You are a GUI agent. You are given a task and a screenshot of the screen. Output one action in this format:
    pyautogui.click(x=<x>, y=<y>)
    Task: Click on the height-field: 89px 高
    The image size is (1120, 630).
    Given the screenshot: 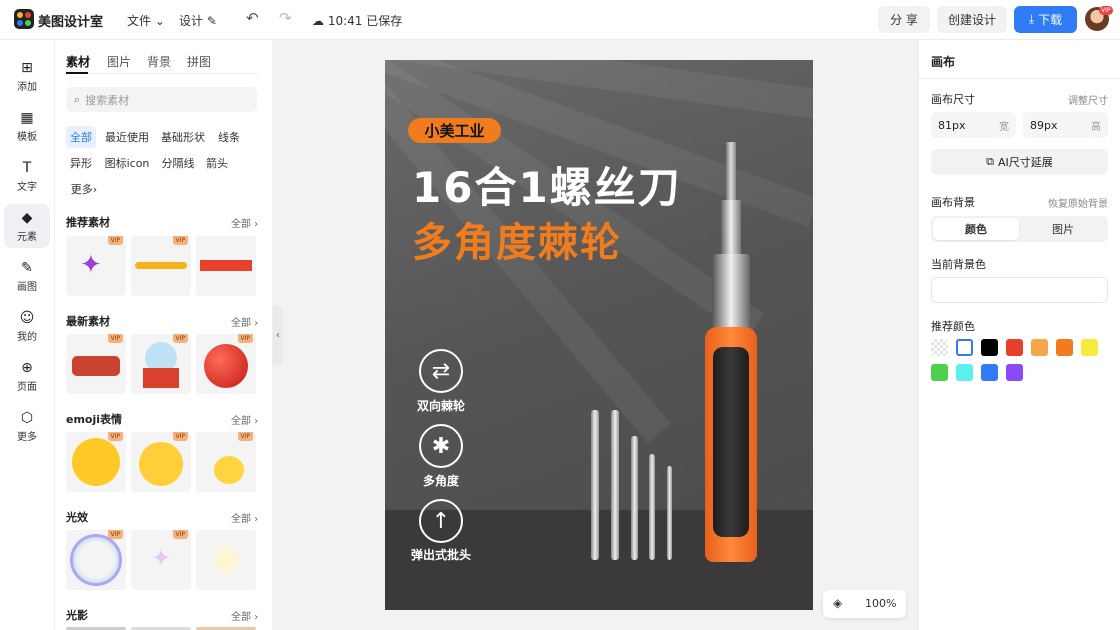 What is the action you would take?
    pyautogui.click(x=1065, y=125)
    